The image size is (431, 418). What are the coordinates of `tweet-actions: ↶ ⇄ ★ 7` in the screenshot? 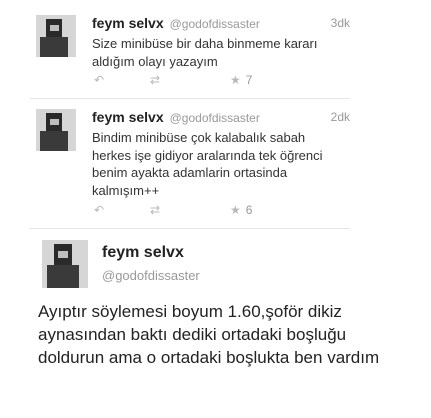 It's located at (202, 80).